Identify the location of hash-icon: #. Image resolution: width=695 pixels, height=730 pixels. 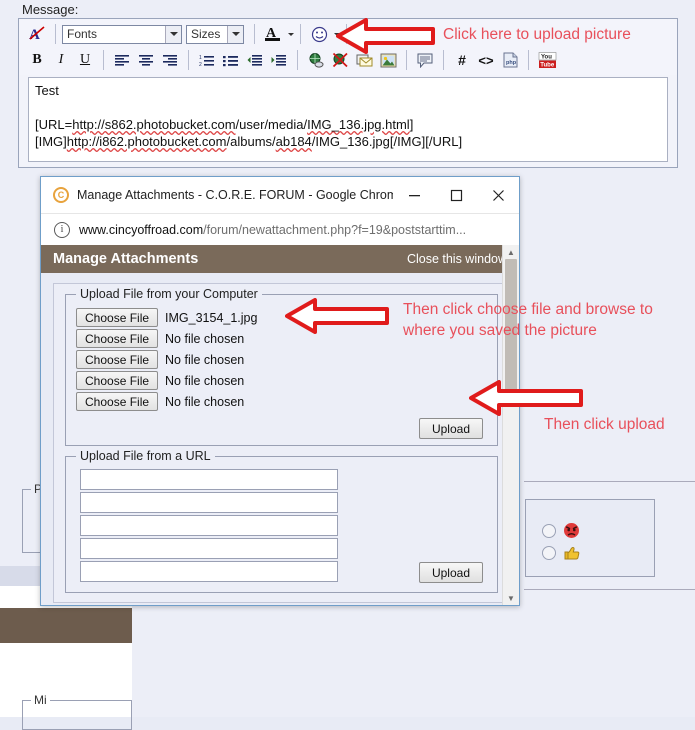
(462, 60).